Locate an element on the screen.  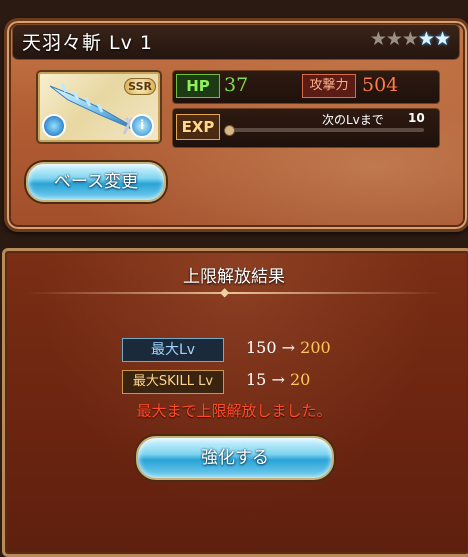
max-level-change: 150 → 200 is located at coordinates (288, 347).